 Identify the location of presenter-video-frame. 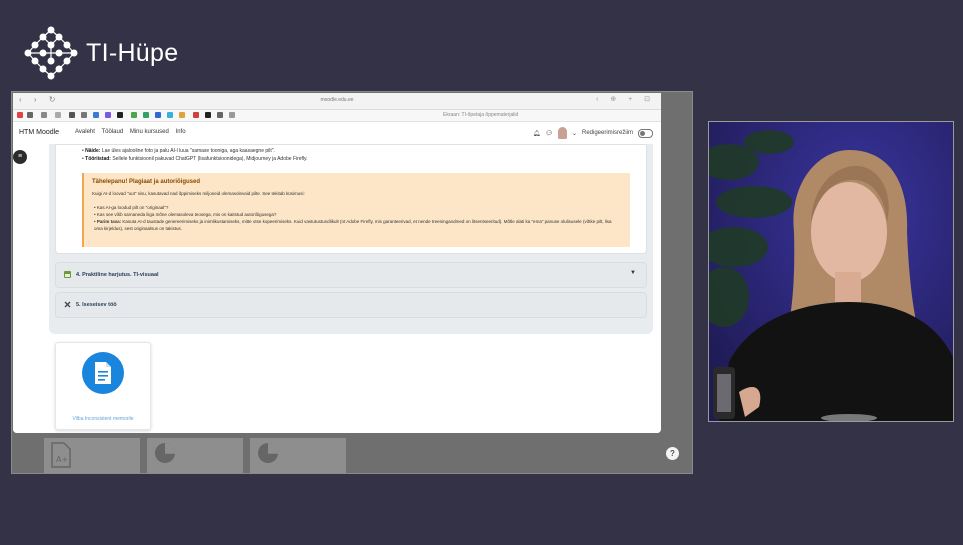
(831, 271).